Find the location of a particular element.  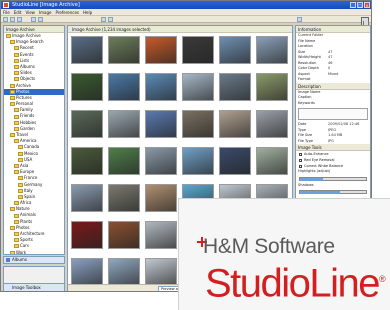

product-name: StudioLine® is located at coordinates (295, 283).